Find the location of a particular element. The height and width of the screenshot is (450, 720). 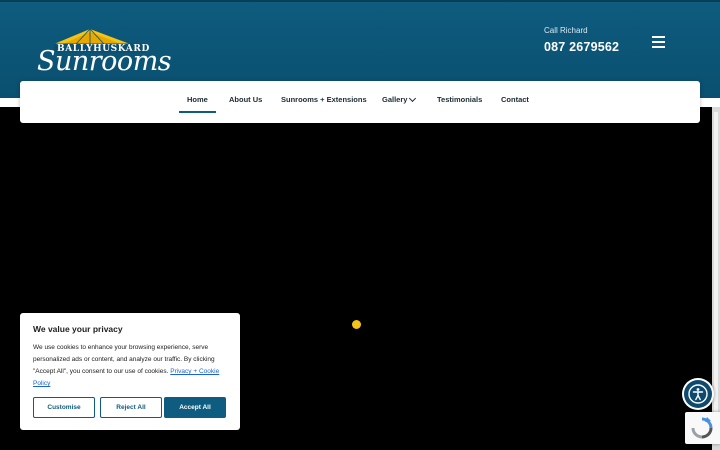

accept-all-button: Accept All is located at coordinates (195, 407).